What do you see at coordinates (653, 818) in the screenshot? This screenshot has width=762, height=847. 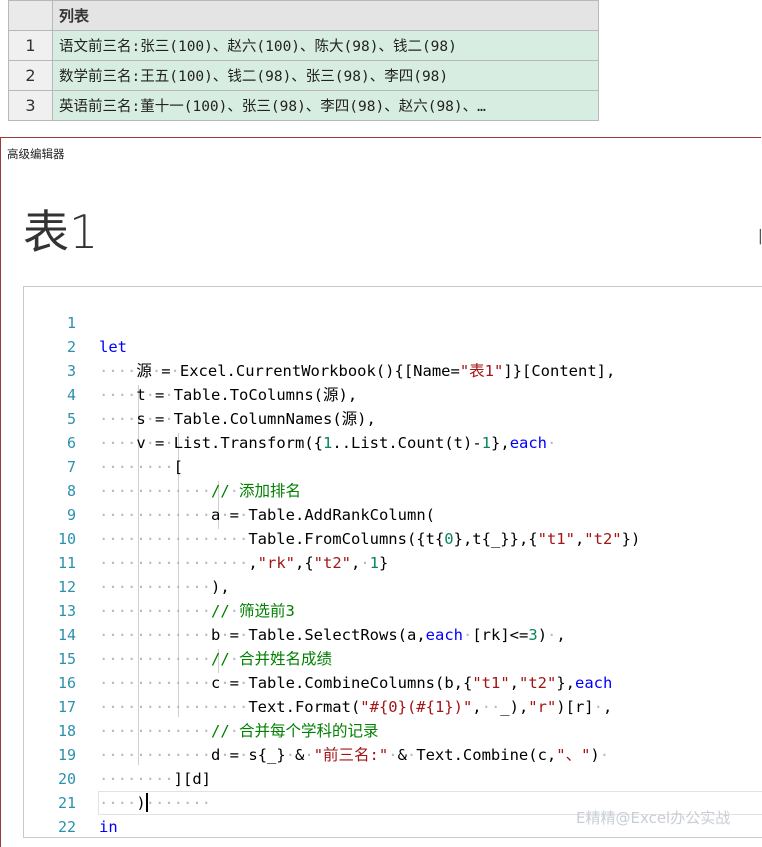 I see `watermark: E精精@Excel办公实战` at bounding box center [653, 818].